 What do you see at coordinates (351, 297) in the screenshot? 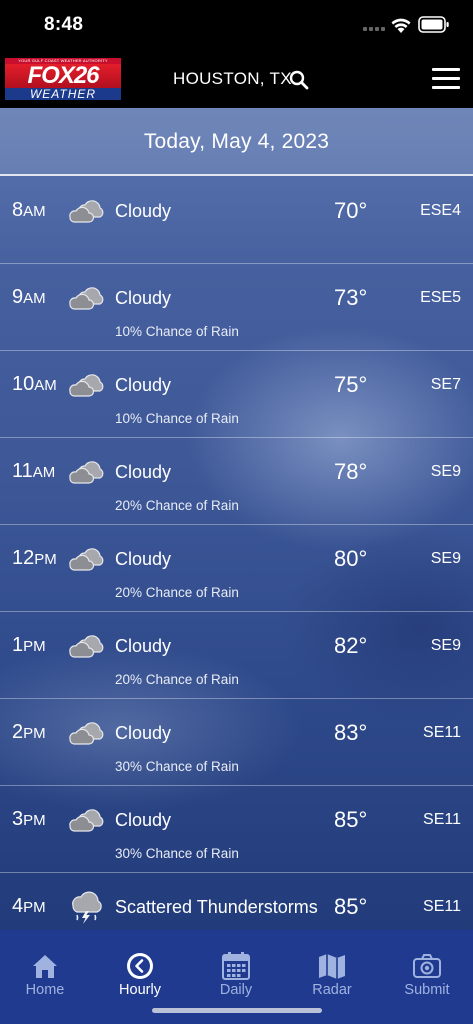
I see `temperature: 73°` at bounding box center [351, 297].